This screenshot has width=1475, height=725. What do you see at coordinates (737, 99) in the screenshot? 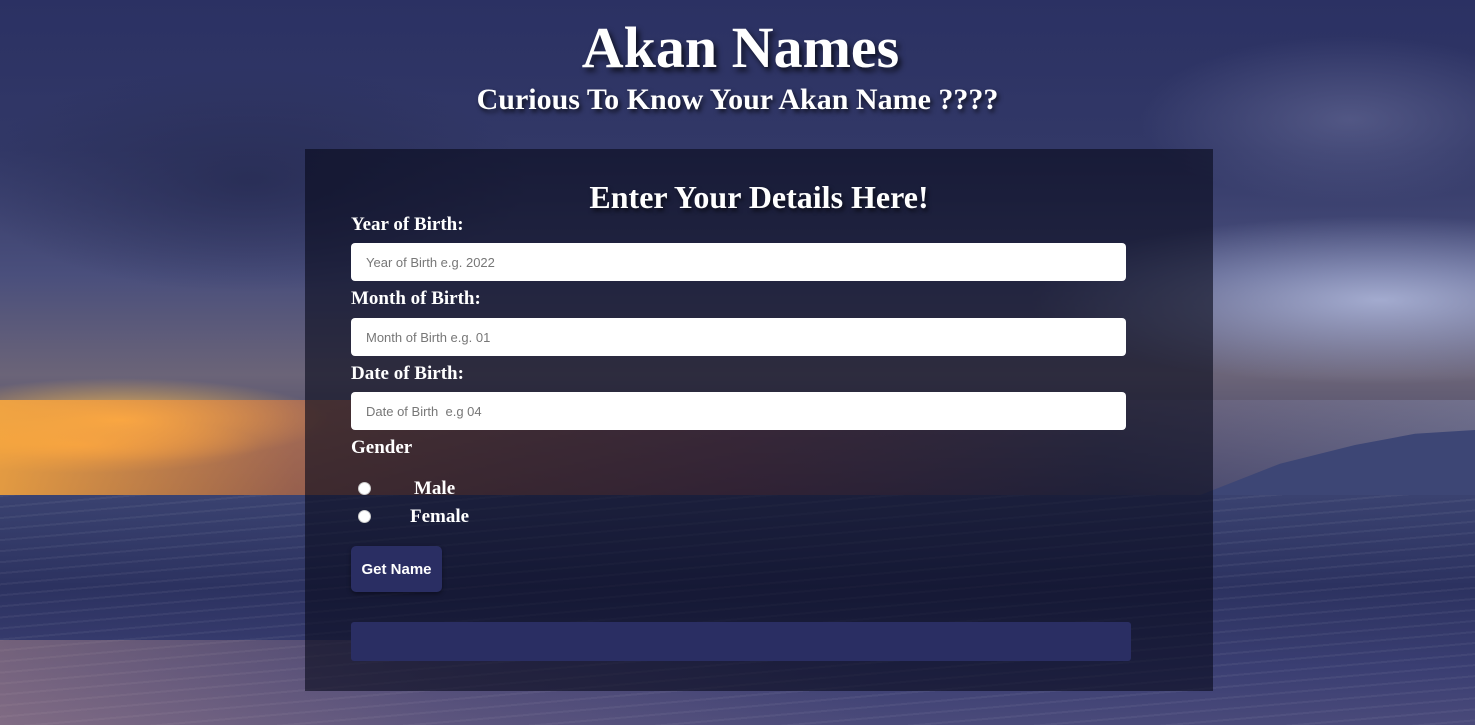
I see `page-subtitle: Curious To Know Your Akan Name ????` at bounding box center [737, 99].